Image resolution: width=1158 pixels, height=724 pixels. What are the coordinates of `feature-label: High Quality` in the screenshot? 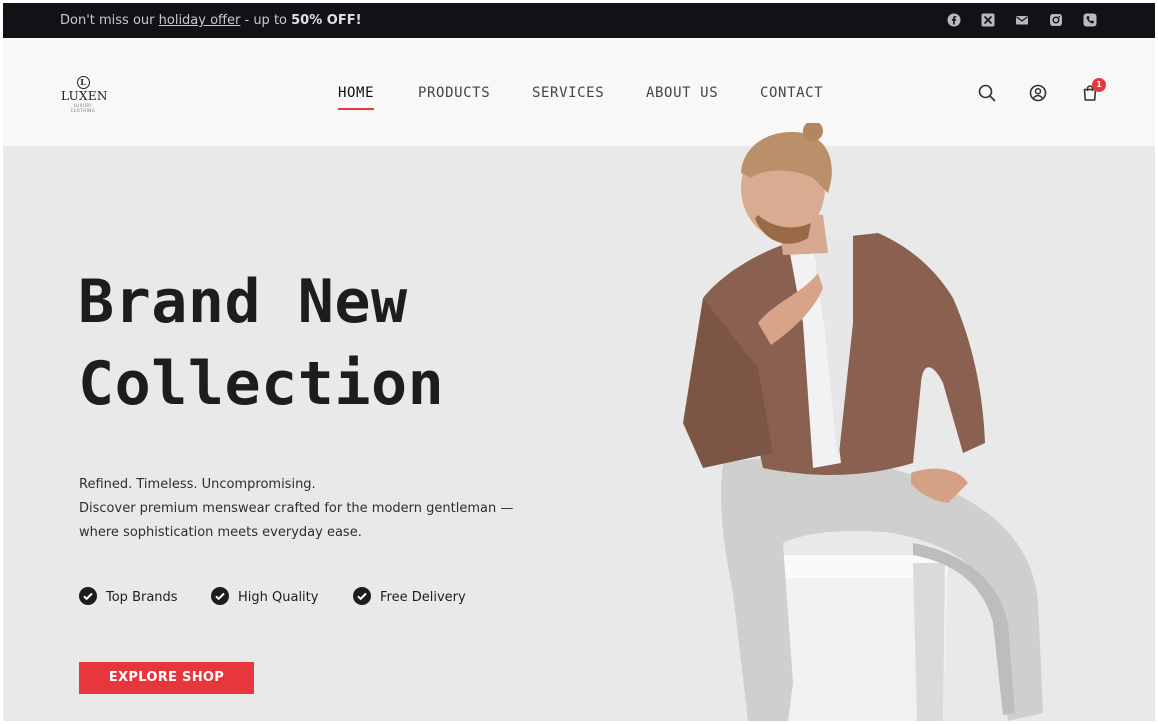 It's located at (278, 597).